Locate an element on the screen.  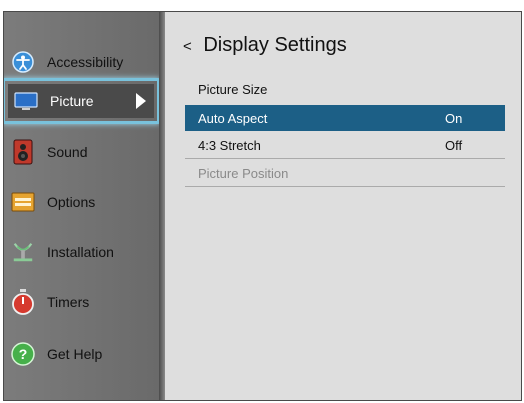
settings-row-4-3-stretch: 4:3 Stretch Off is located at coordinates (345, 146).